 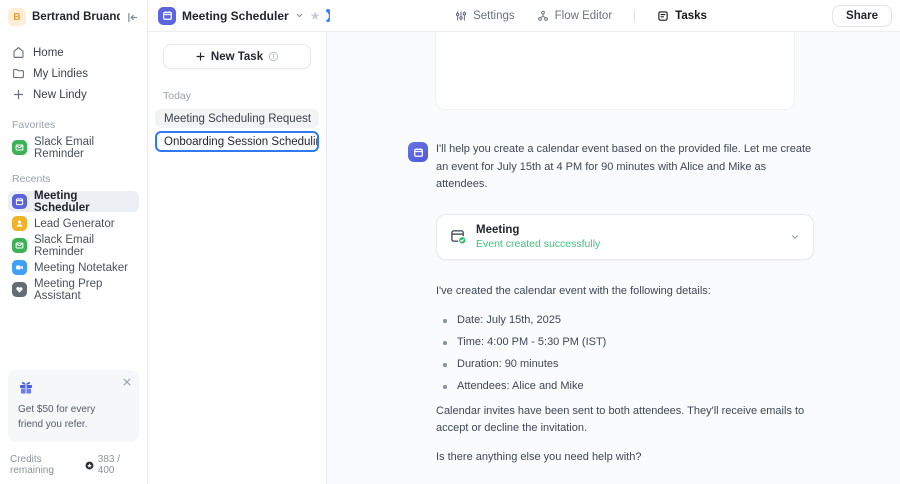 I want to click on task-group-label: Today, so click(x=177, y=96).